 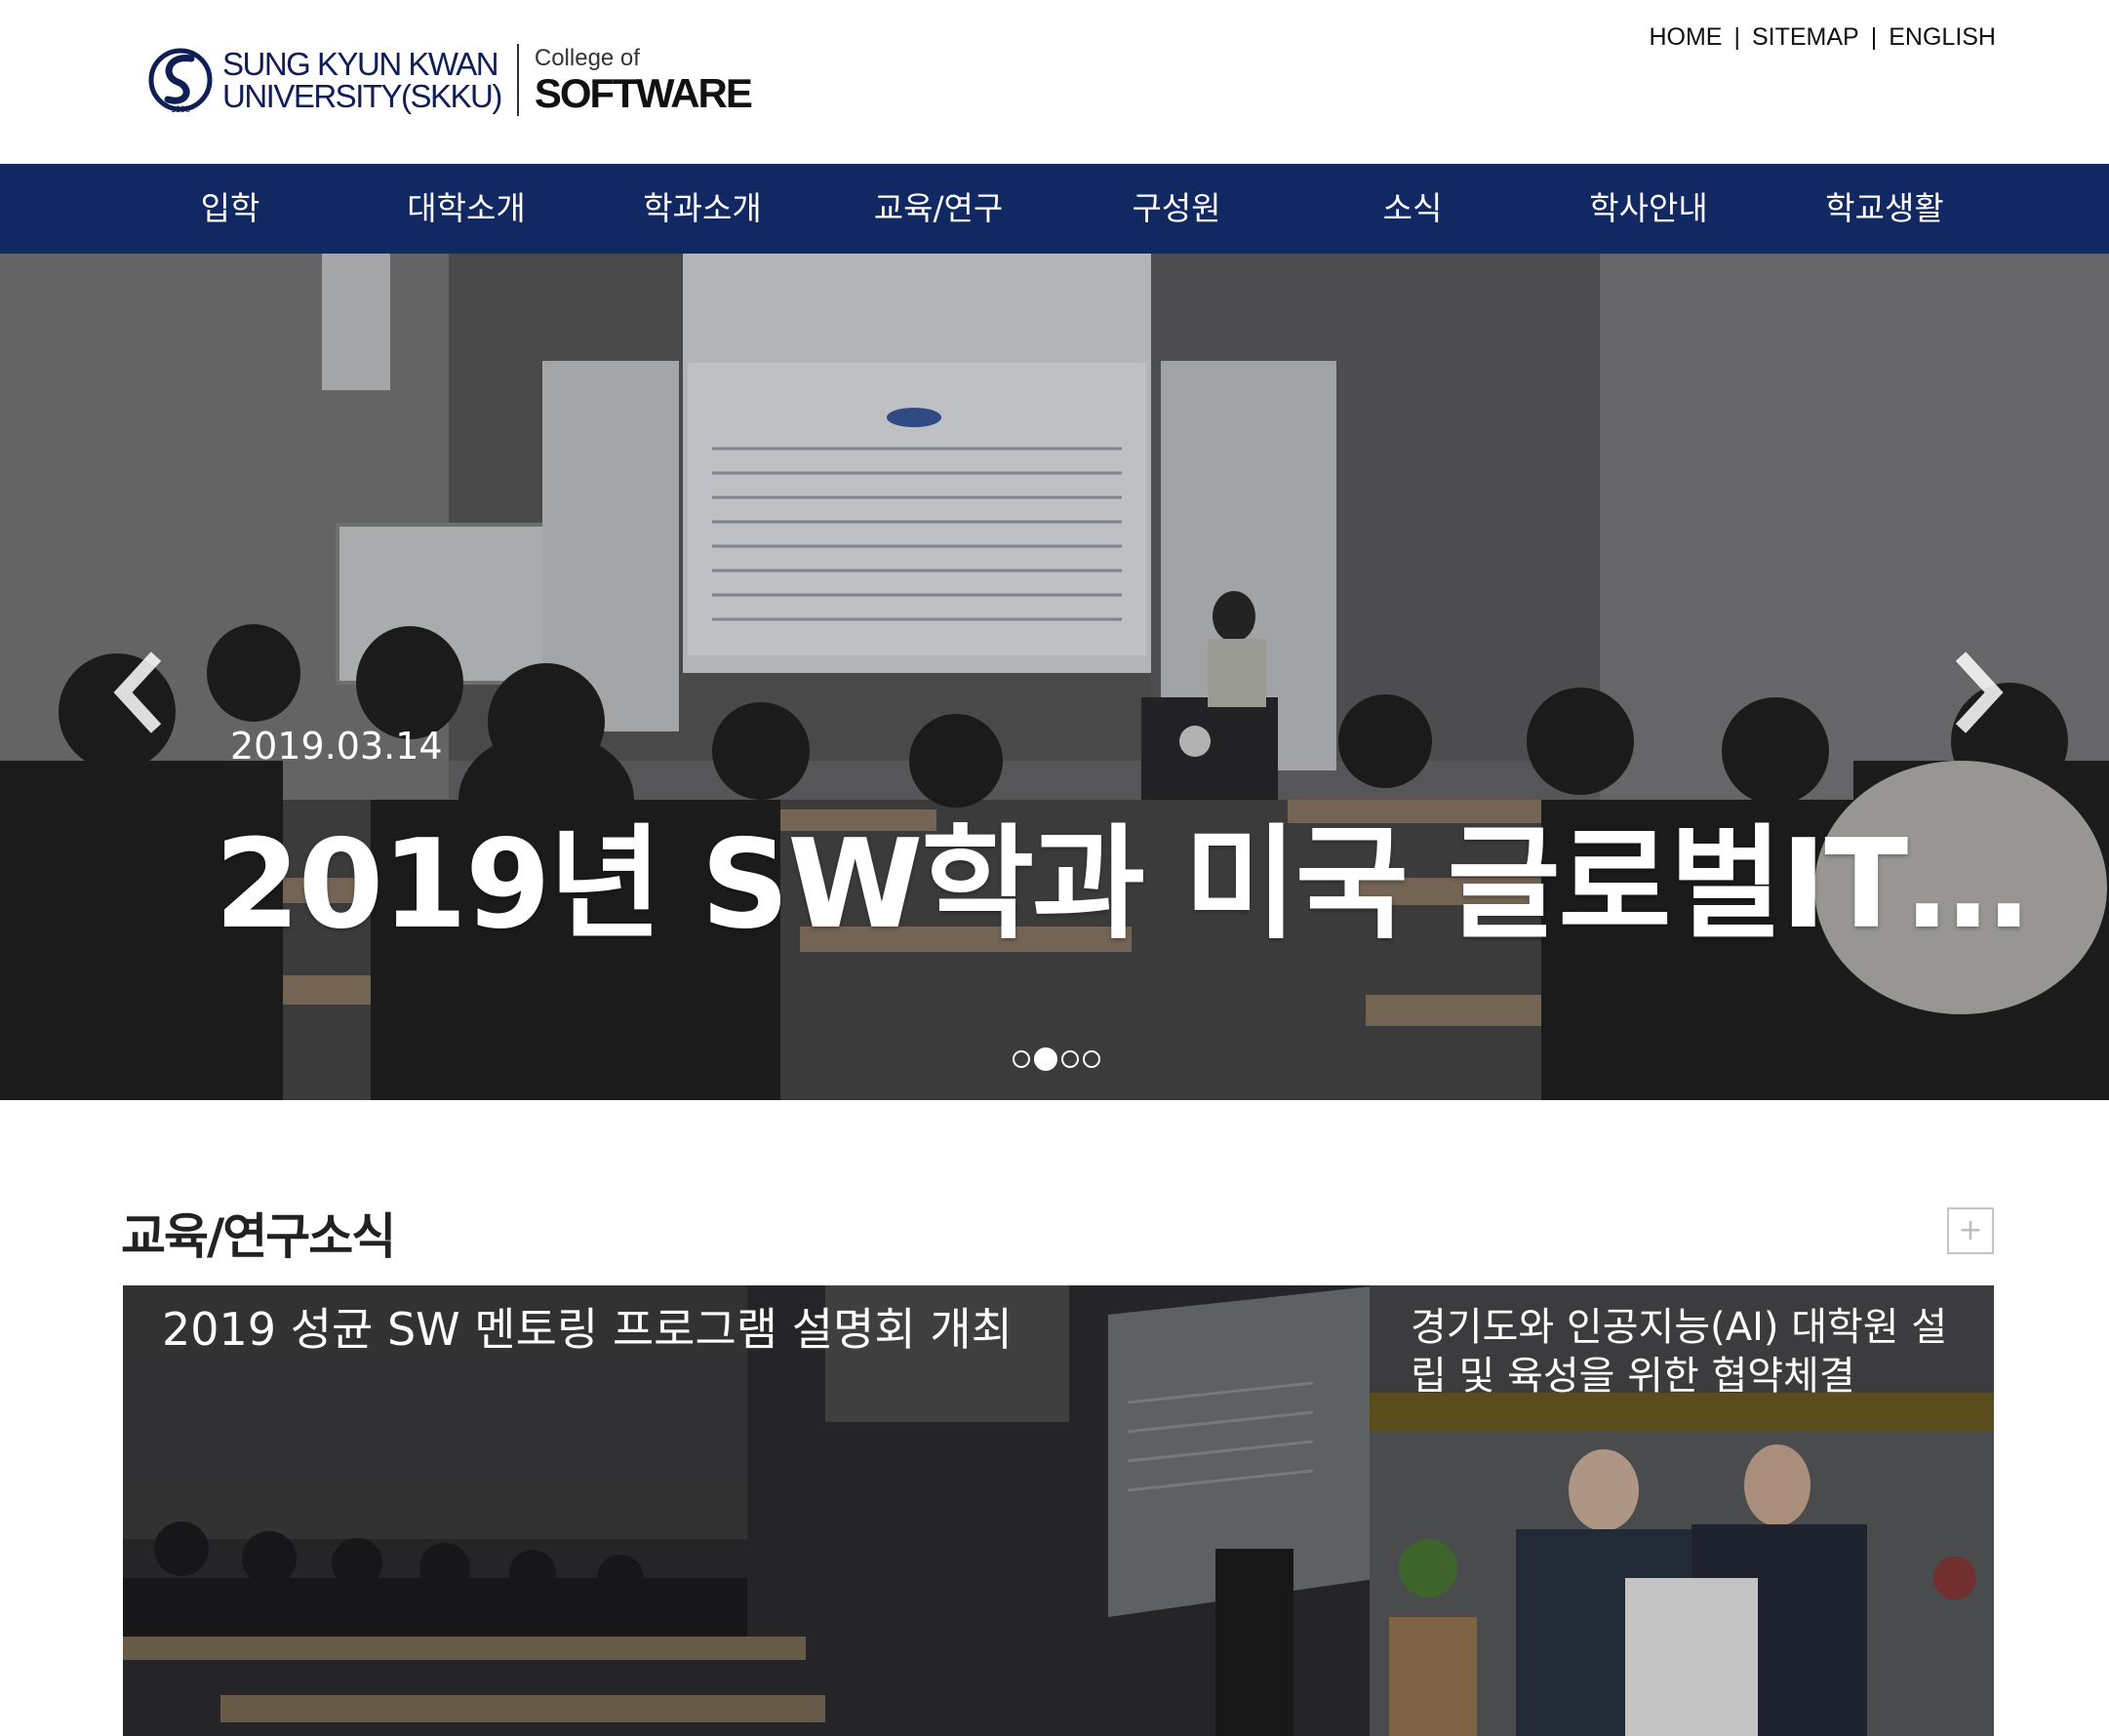 I want to click on main-nav: 입학 대학소개 학과소개 교육/연구 구성원 소식 학사안내 학교생활, so click(x=1054, y=209).